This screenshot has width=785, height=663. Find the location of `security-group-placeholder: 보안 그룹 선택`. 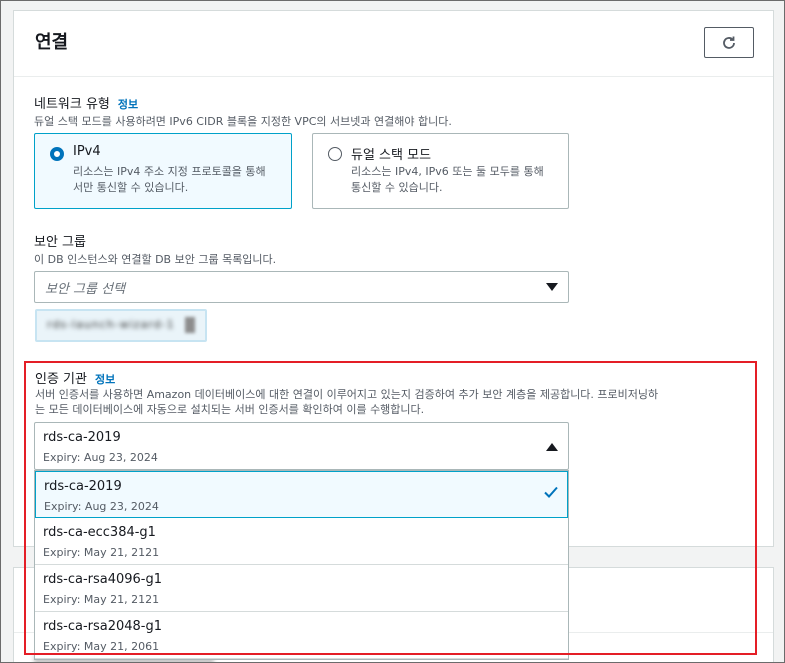

security-group-placeholder: 보안 그룹 선택 is located at coordinates (85, 289).